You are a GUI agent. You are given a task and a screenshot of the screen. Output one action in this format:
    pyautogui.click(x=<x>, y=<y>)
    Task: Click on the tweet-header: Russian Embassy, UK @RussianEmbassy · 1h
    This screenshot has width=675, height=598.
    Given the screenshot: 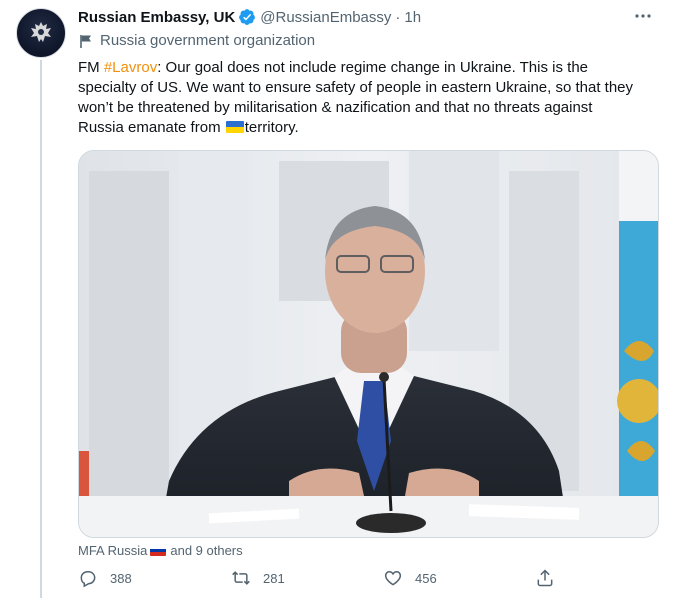 What is the action you would take?
    pyautogui.click(x=368, y=17)
    